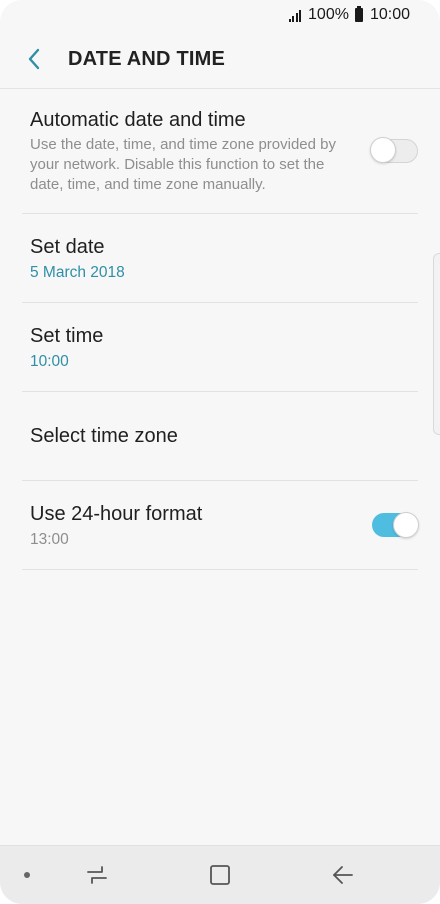 Image resolution: width=440 pixels, height=904 pixels. I want to click on header: DATE AND TIME, so click(220, 59).